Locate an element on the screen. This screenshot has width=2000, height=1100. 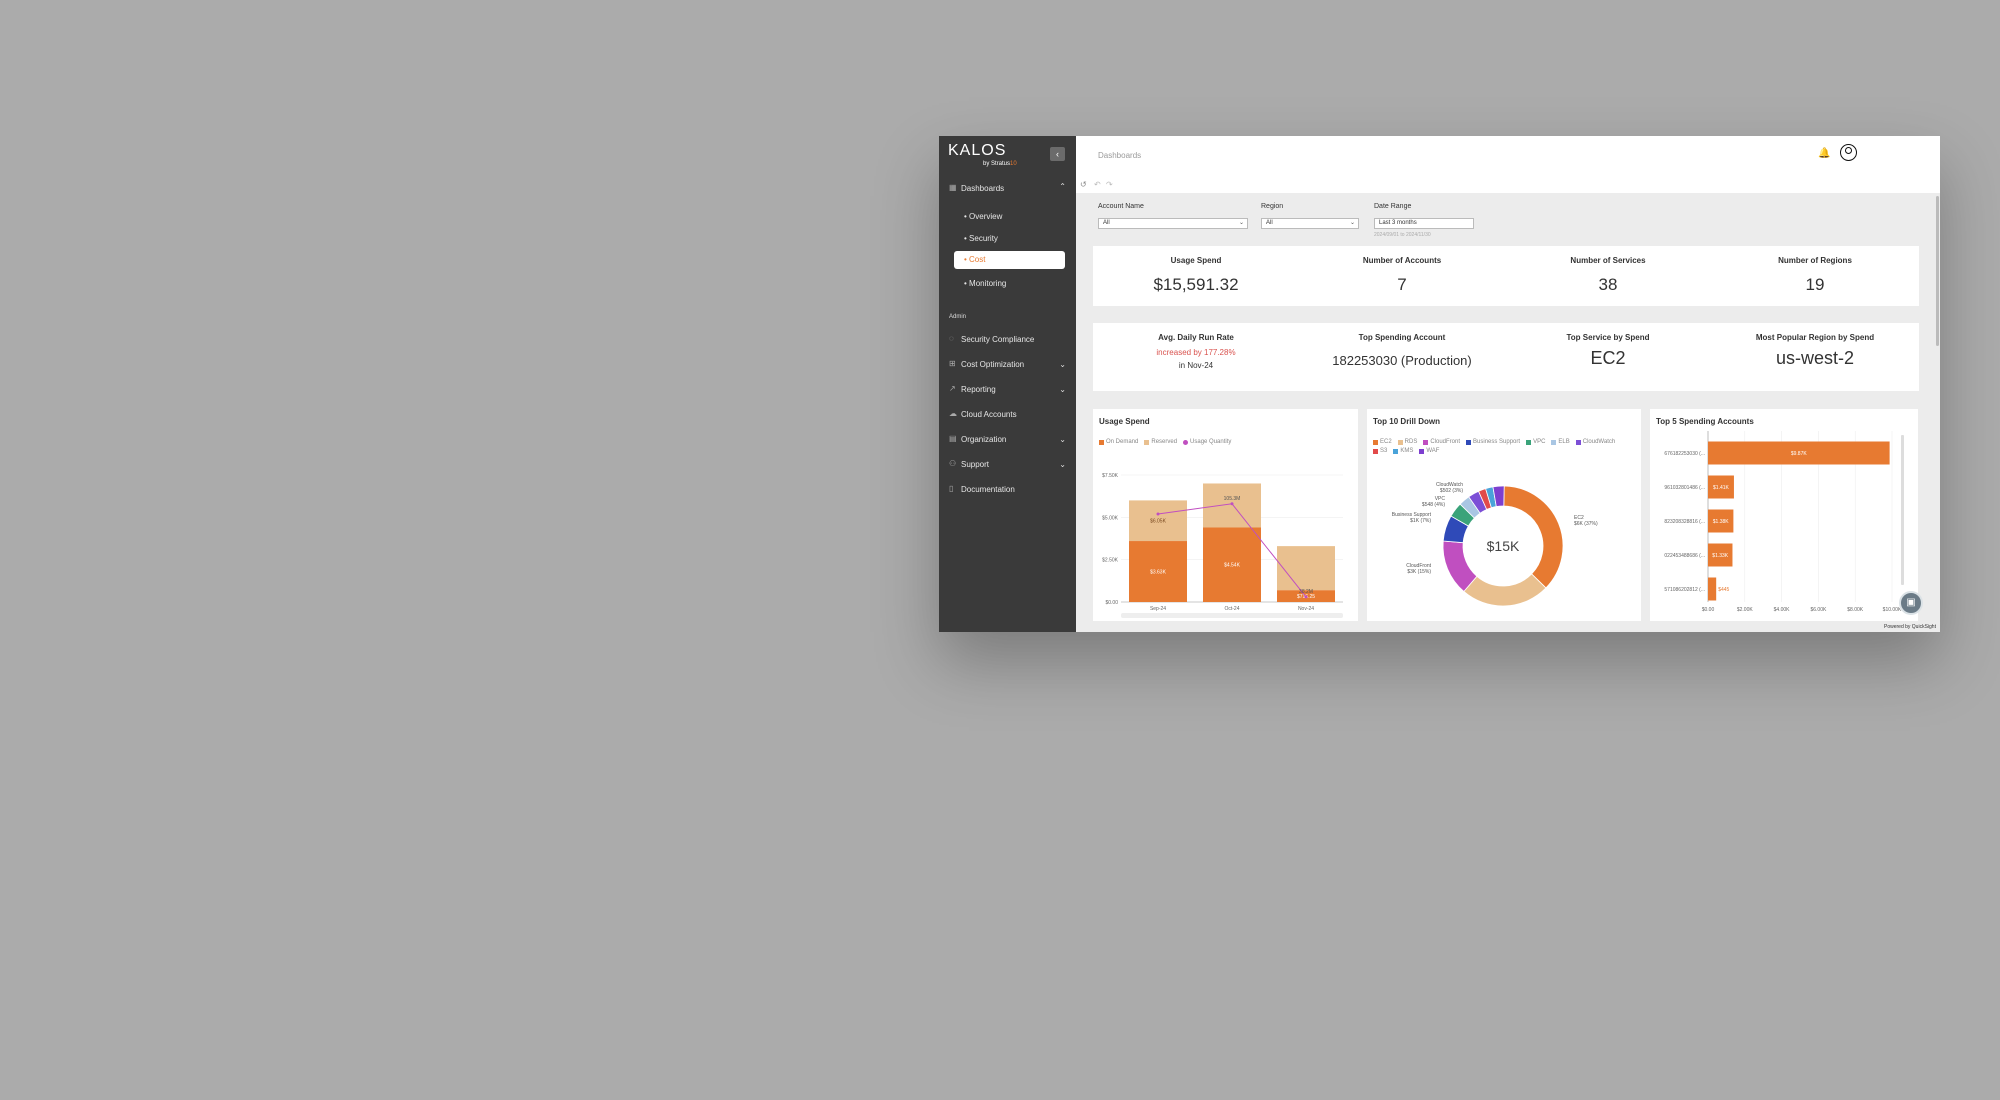
admin-section-label: Admin is located at coordinates (958, 317).